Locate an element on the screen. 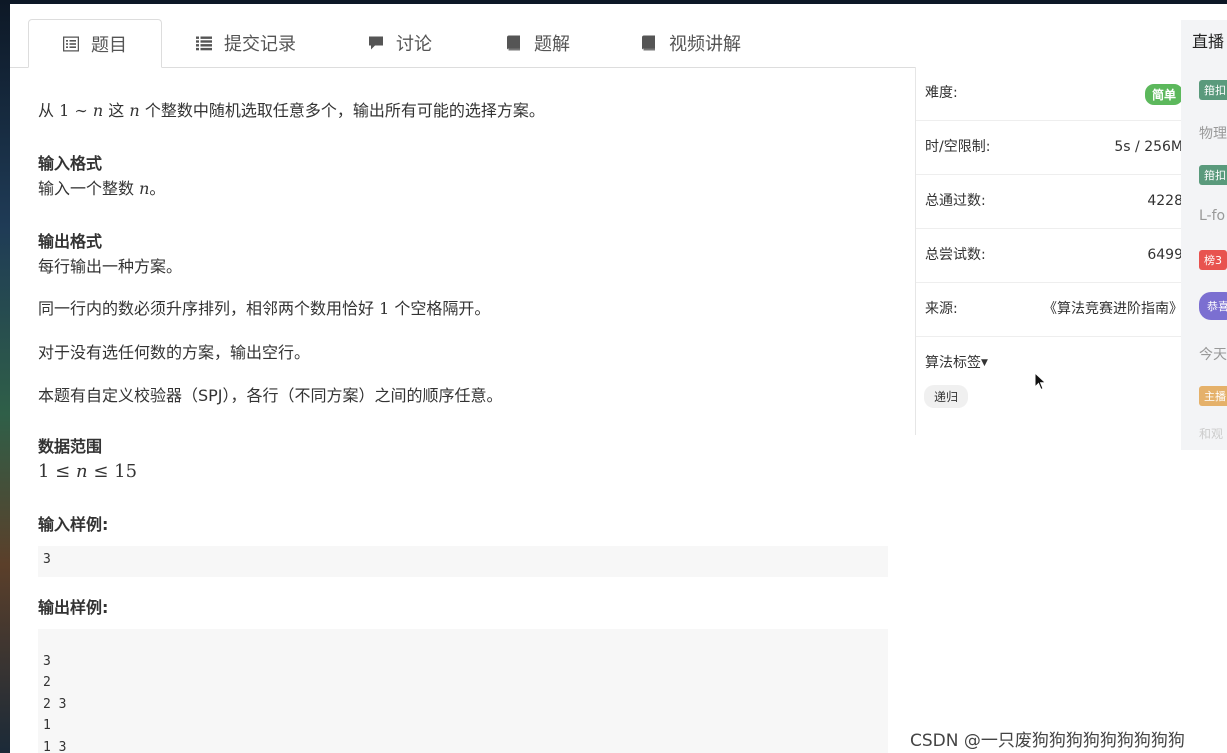 The image size is (1227, 753). tab-solutions: 题解 is located at coordinates (527, 43).